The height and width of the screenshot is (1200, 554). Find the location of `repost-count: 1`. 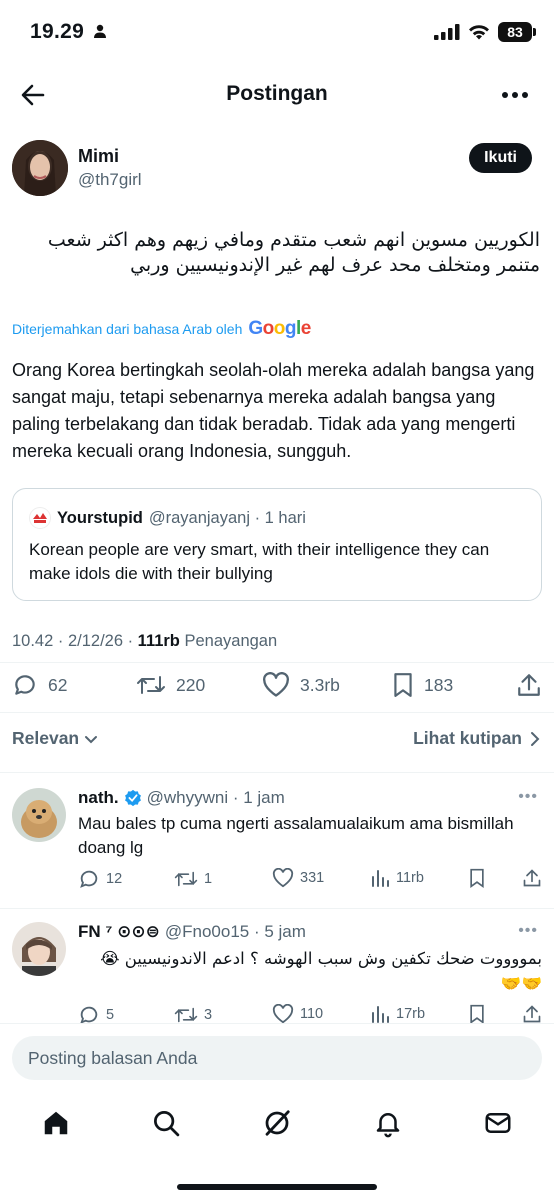

repost-count: 1 is located at coordinates (208, 879).